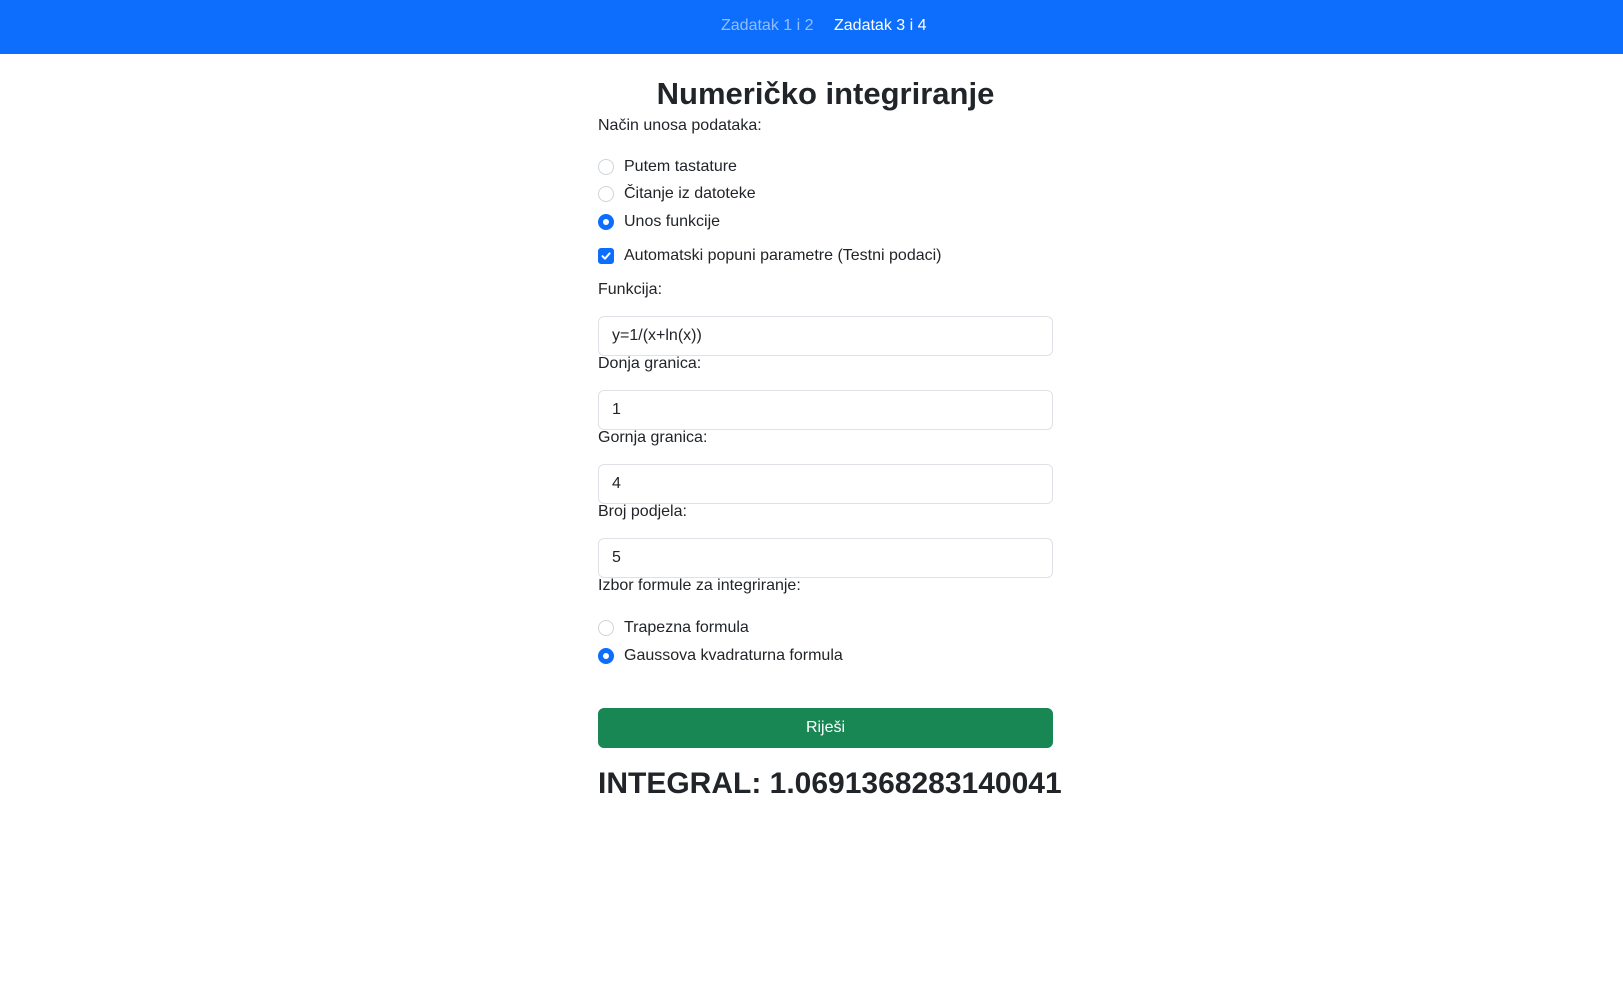  Describe the element at coordinates (672, 221) in the screenshot. I see `radio-label: Unos funkcije` at that location.